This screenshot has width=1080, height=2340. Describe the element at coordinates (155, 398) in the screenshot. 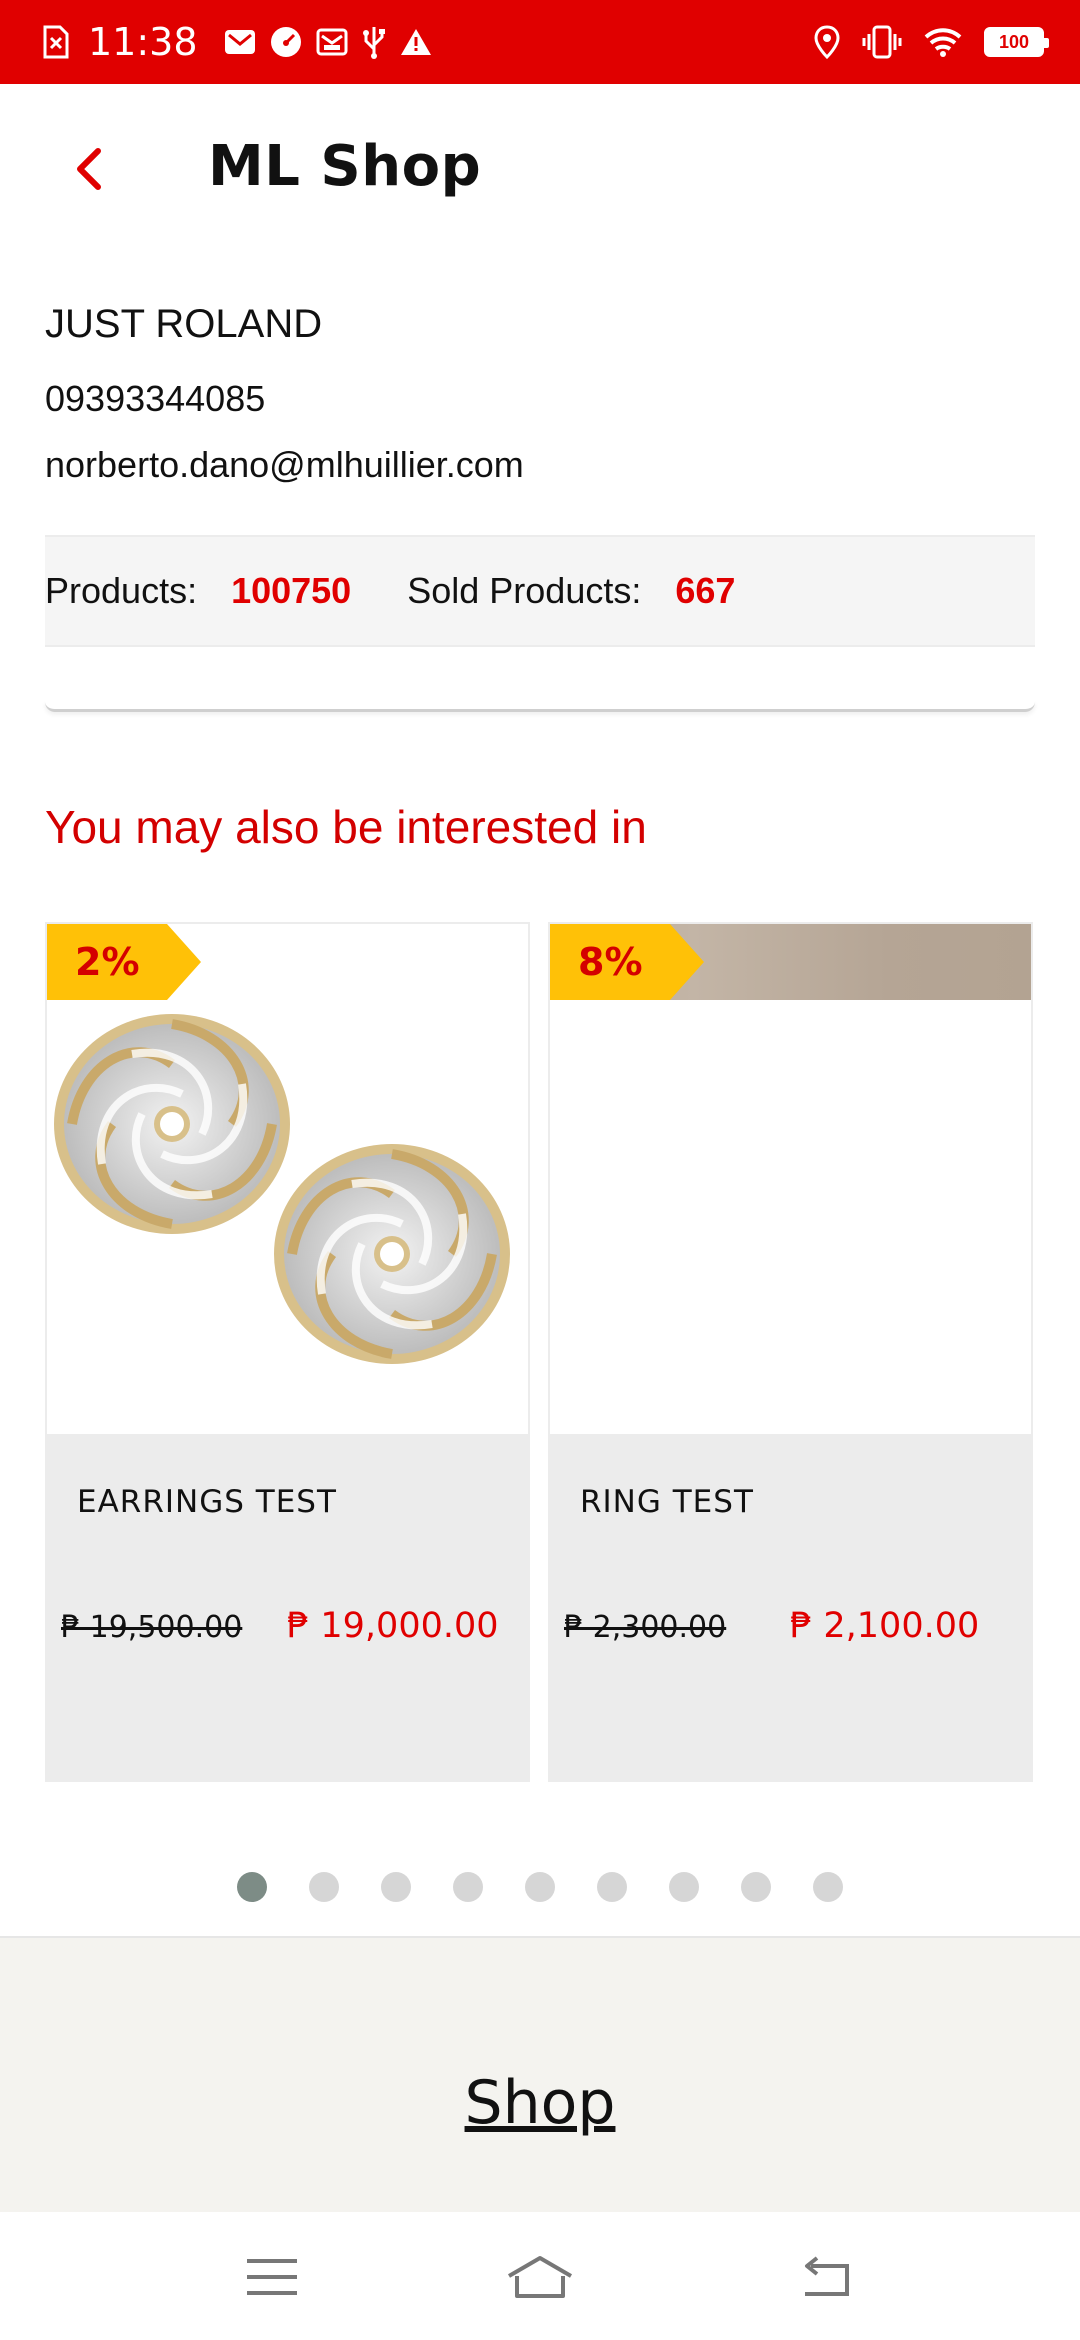

I see `shop-phone: 09393344085` at that location.